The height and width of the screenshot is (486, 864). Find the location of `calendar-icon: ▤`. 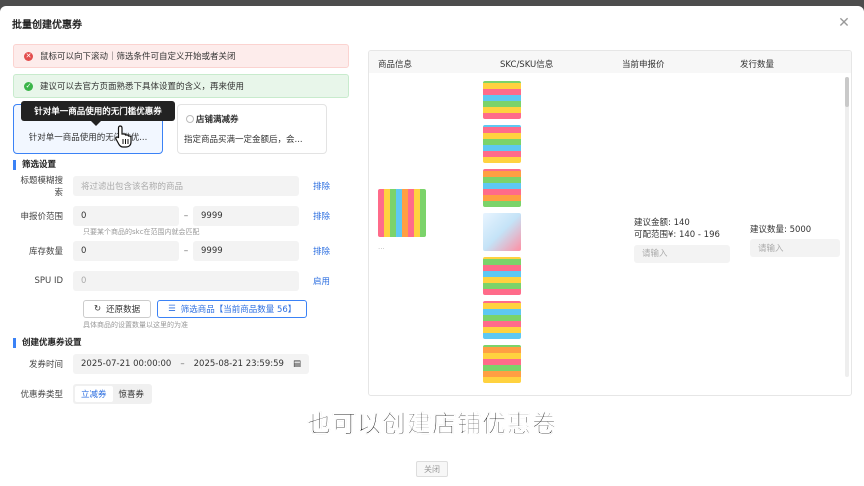

calendar-icon: ▤ is located at coordinates (296, 364).